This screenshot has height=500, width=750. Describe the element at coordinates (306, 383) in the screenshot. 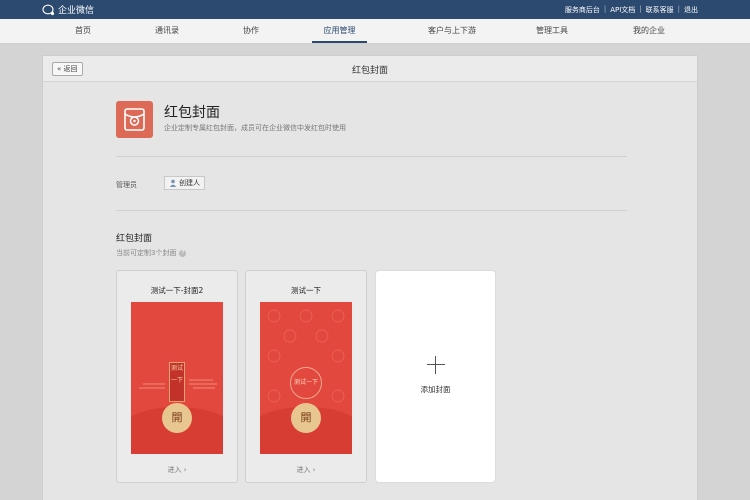

I see `cover-seal-text: 测试一下` at that location.